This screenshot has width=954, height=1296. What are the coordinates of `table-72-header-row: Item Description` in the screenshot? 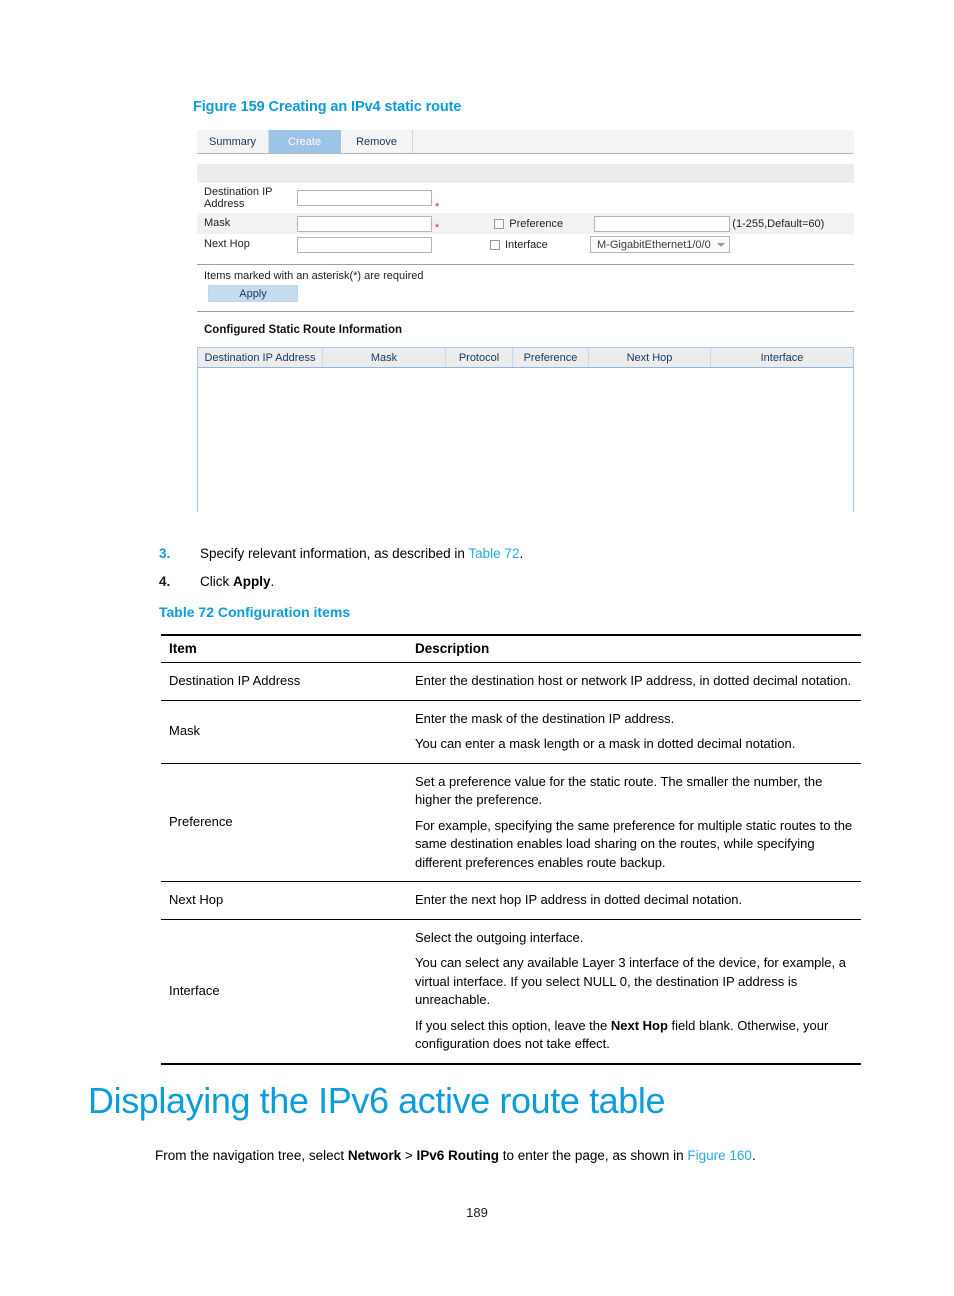 It's located at (511, 648).